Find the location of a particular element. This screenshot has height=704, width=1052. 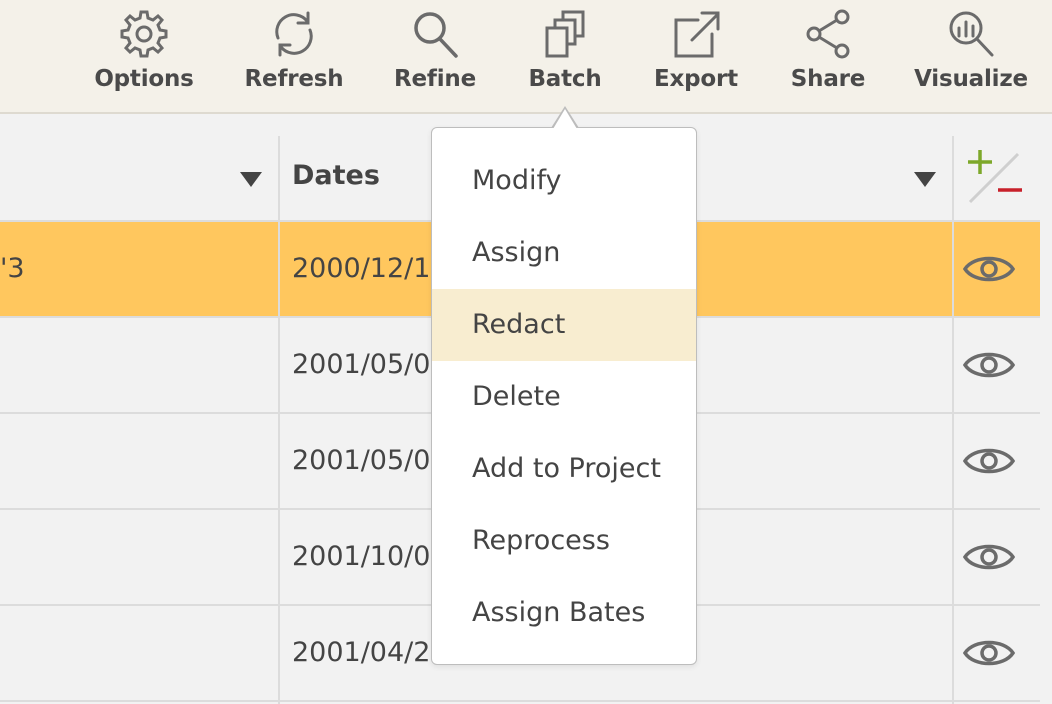

share-label: Share is located at coordinates (828, 79).